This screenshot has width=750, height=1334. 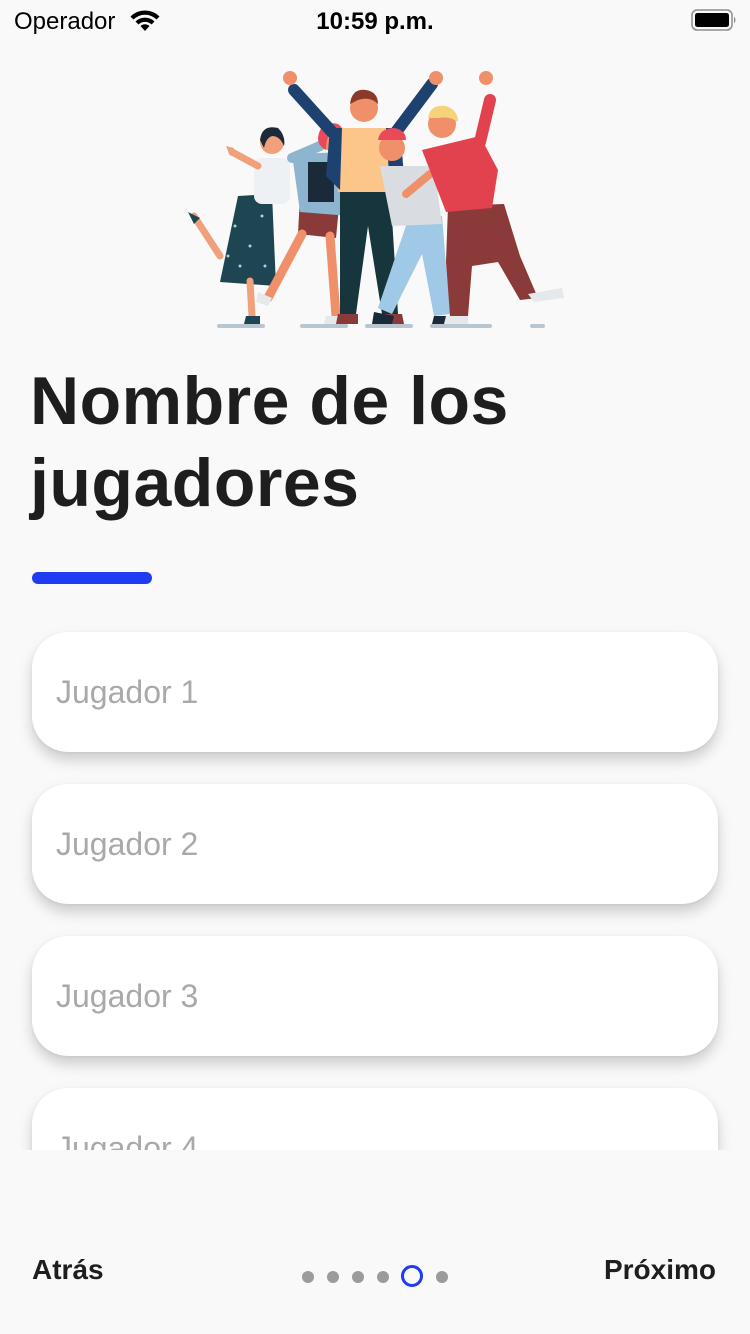 What do you see at coordinates (713, 20) in the screenshot?
I see `battery-icon` at bounding box center [713, 20].